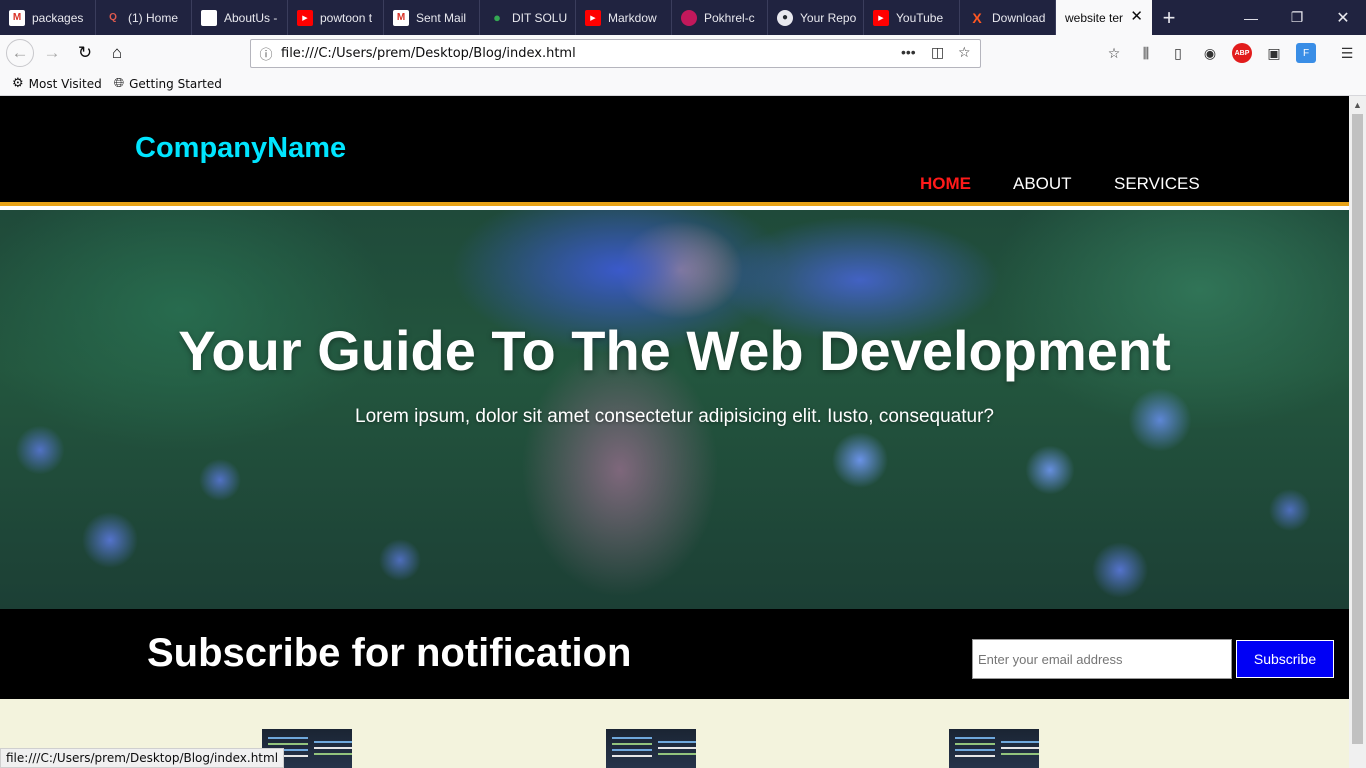  What do you see at coordinates (346, 17) in the screenshot?
I see `tab-title: powtoon t` at bounding box center [346, 17].